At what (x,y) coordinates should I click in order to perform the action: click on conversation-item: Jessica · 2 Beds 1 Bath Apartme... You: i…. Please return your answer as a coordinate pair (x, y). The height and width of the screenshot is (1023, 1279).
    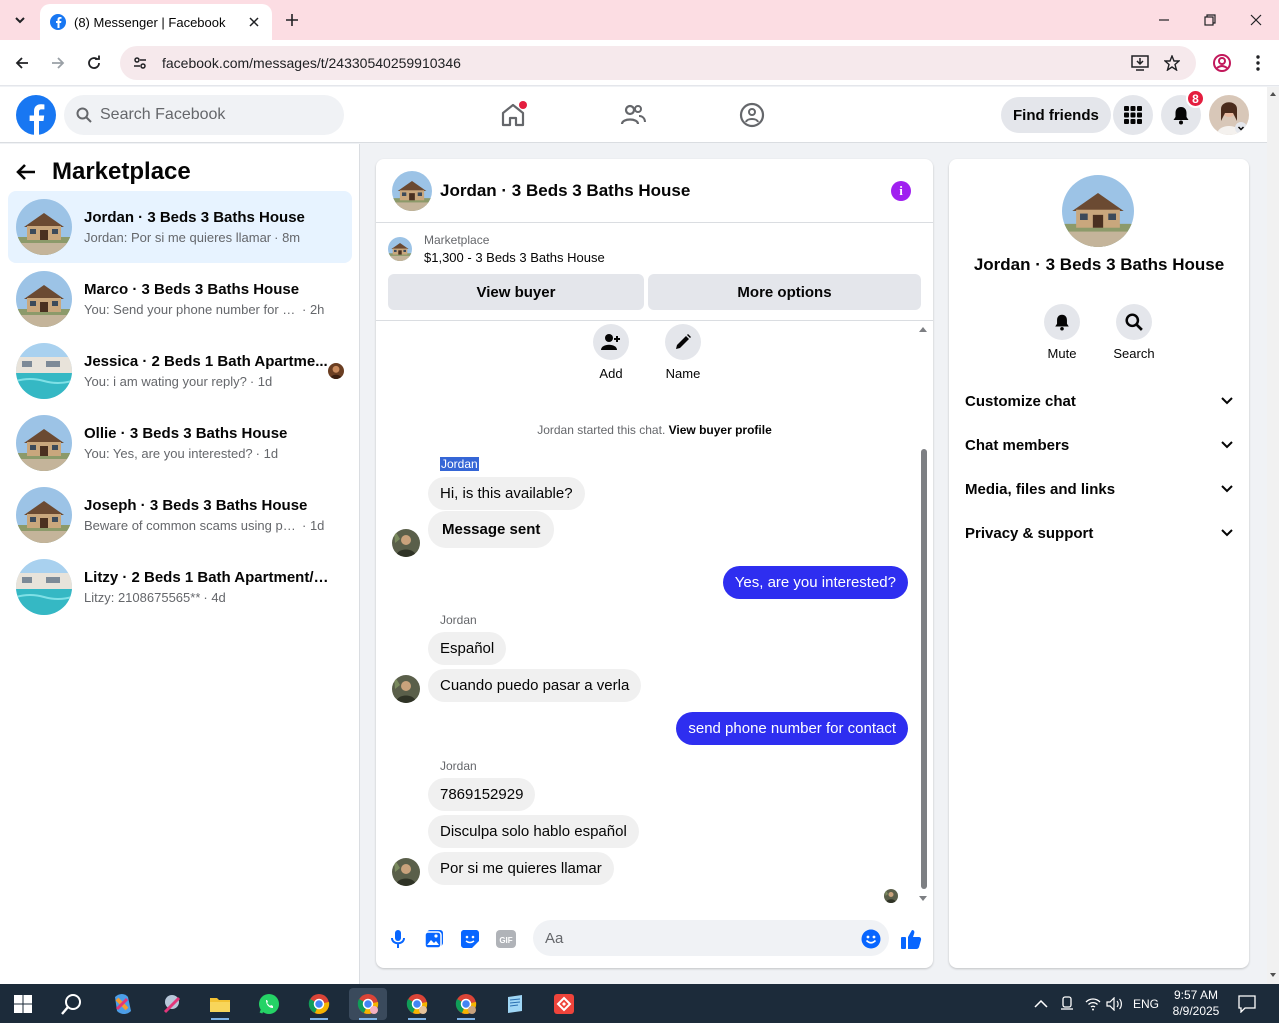
    Looking at the image, I should click on (180, 371).